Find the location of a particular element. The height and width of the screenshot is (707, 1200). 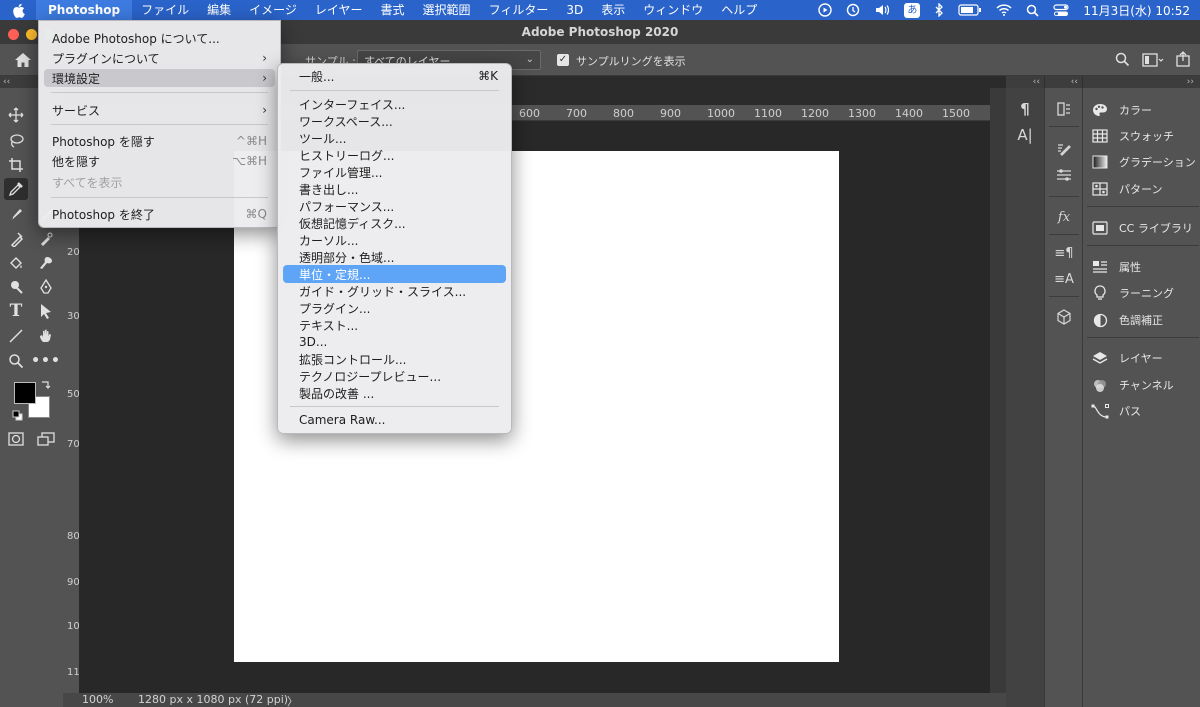

zoom-tool-icon is located at coordinates (16, 361).